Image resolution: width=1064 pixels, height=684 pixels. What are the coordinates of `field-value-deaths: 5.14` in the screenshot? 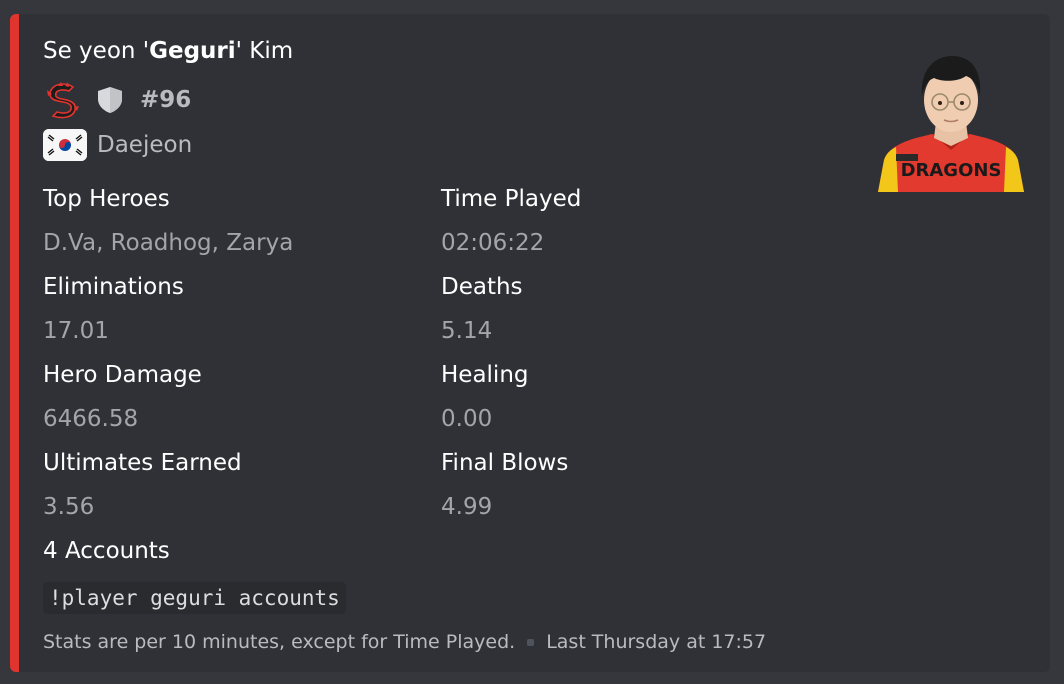 It's located at (467, 331).